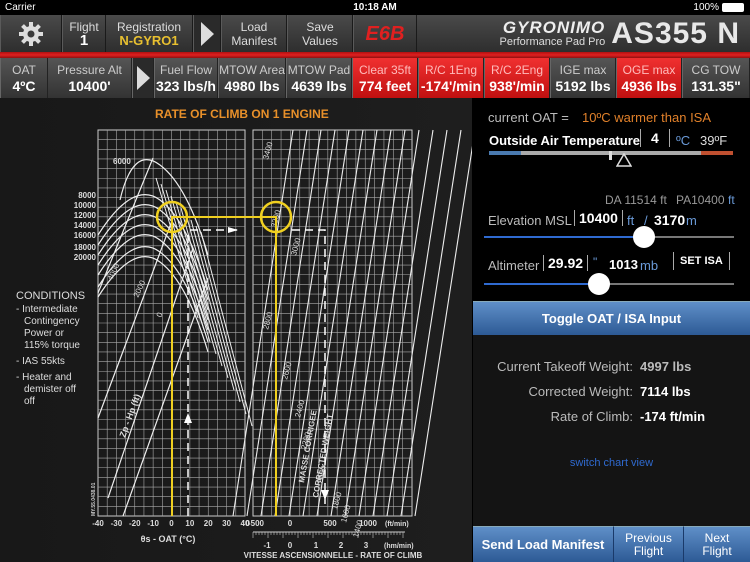 The height and width of the screenshot is (562, 750). I want to click on info-value: 4980 lbs, so click(252, 86).